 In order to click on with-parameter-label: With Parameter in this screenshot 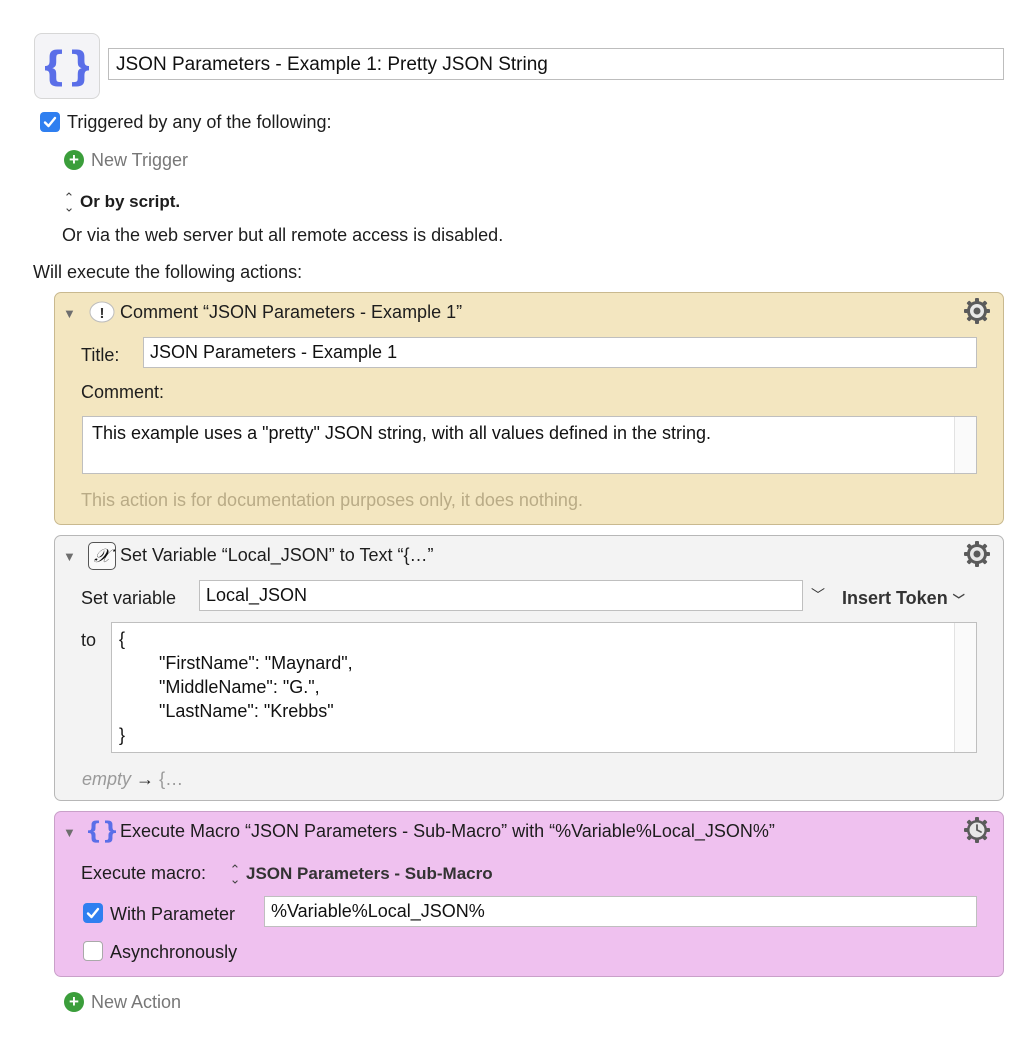, I will do `click(172, 914)`.